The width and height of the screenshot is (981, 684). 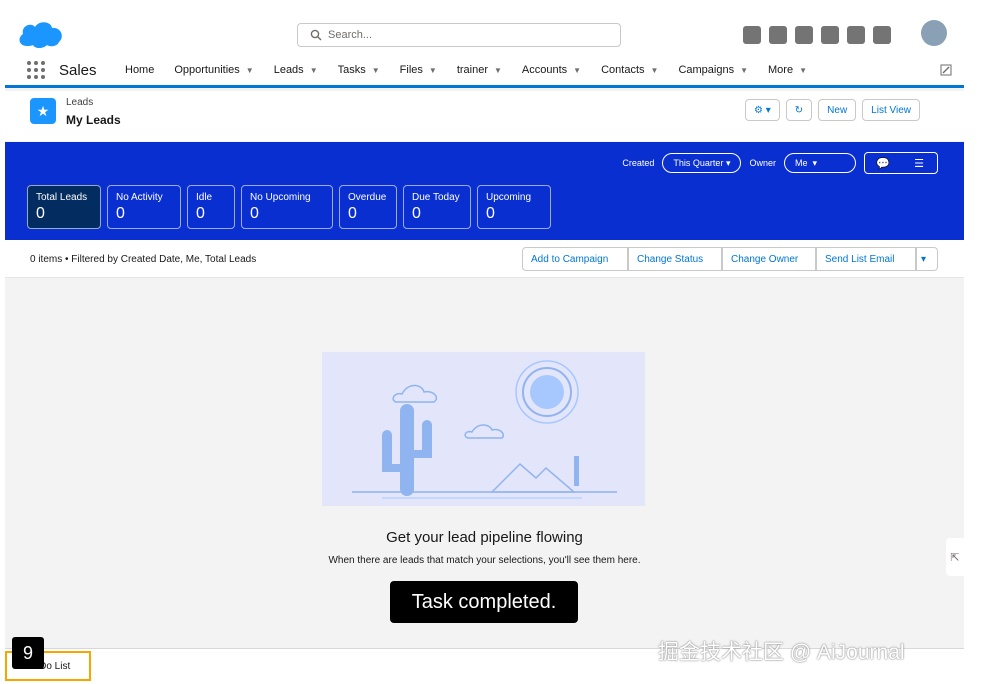 I want to click on change-owner-button: Change Owner, so click(x=769, y=259).